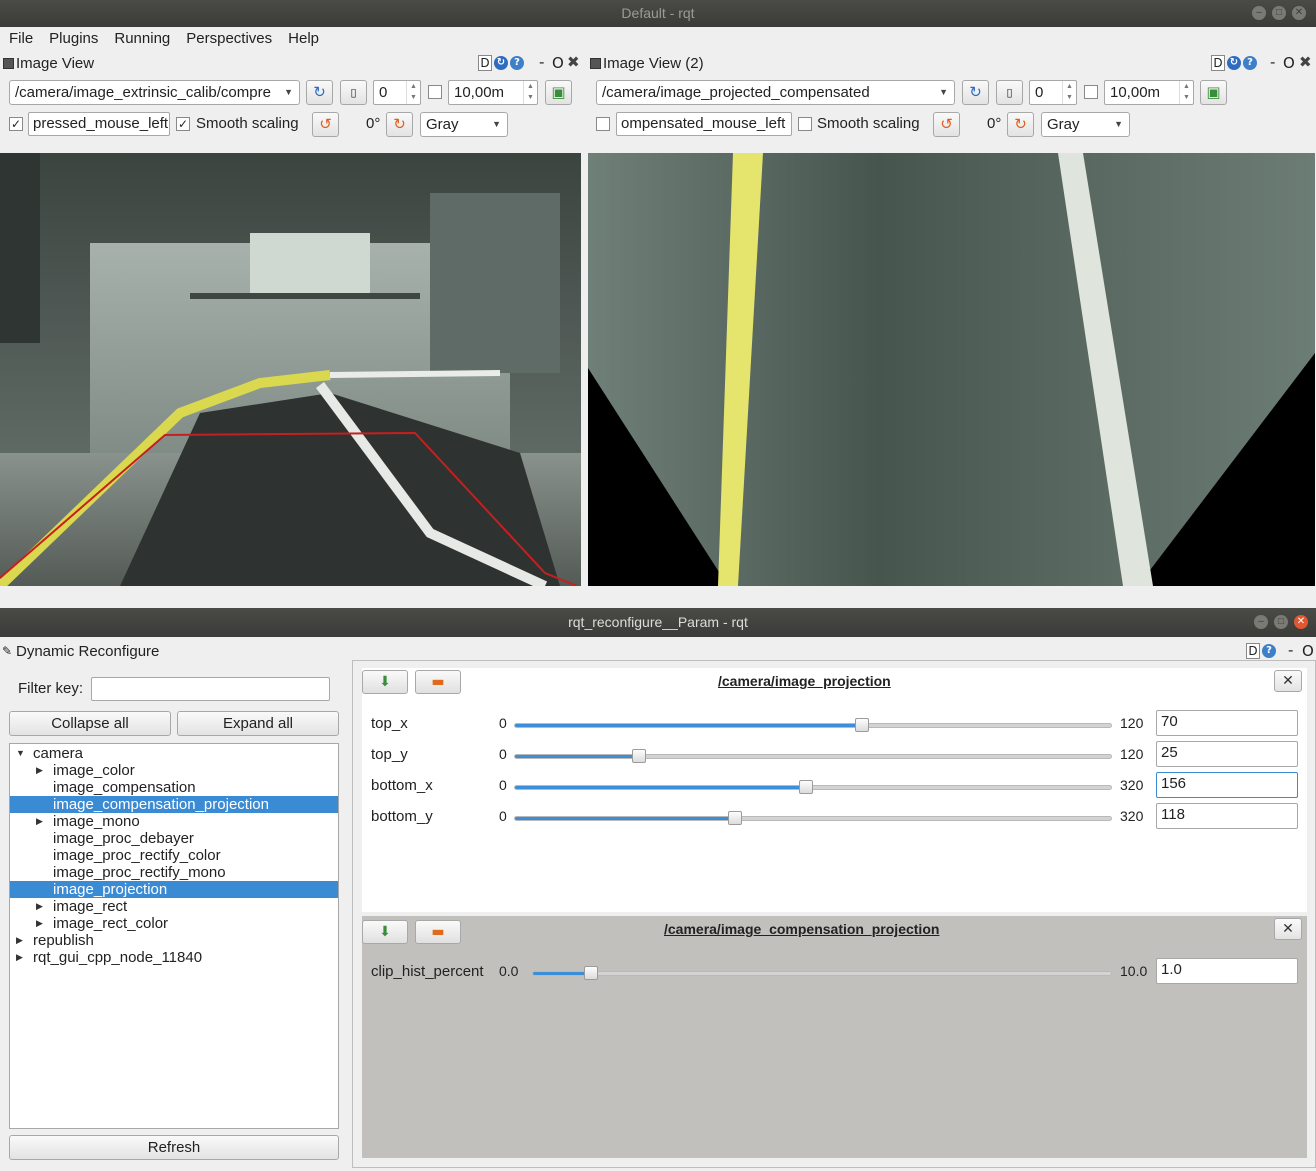  What do you see at coordinates (99, 124) in the screenshot?
I see `mouse-topic-input-1: pressed_mouse_left` at bounding box center [99, 124].